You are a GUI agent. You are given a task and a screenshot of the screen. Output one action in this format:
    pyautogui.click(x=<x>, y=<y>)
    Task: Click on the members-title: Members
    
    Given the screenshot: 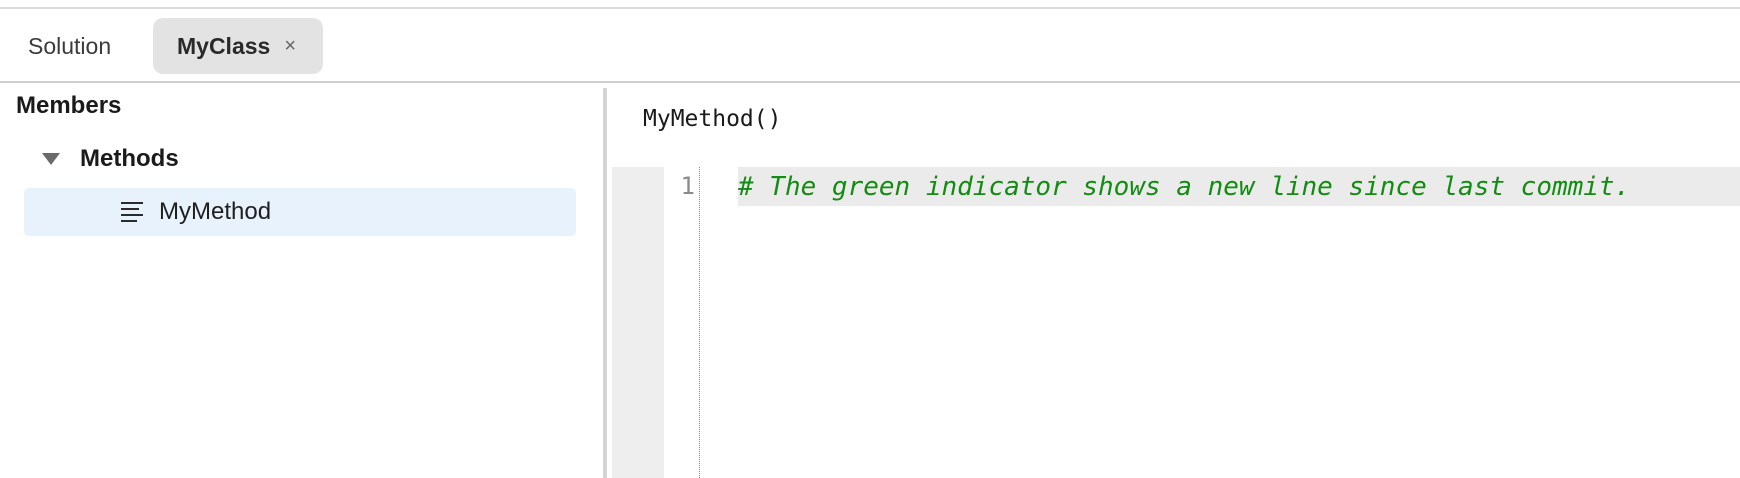 What is the action you would take?
    pyautogui.click(x=69, y=105)
    